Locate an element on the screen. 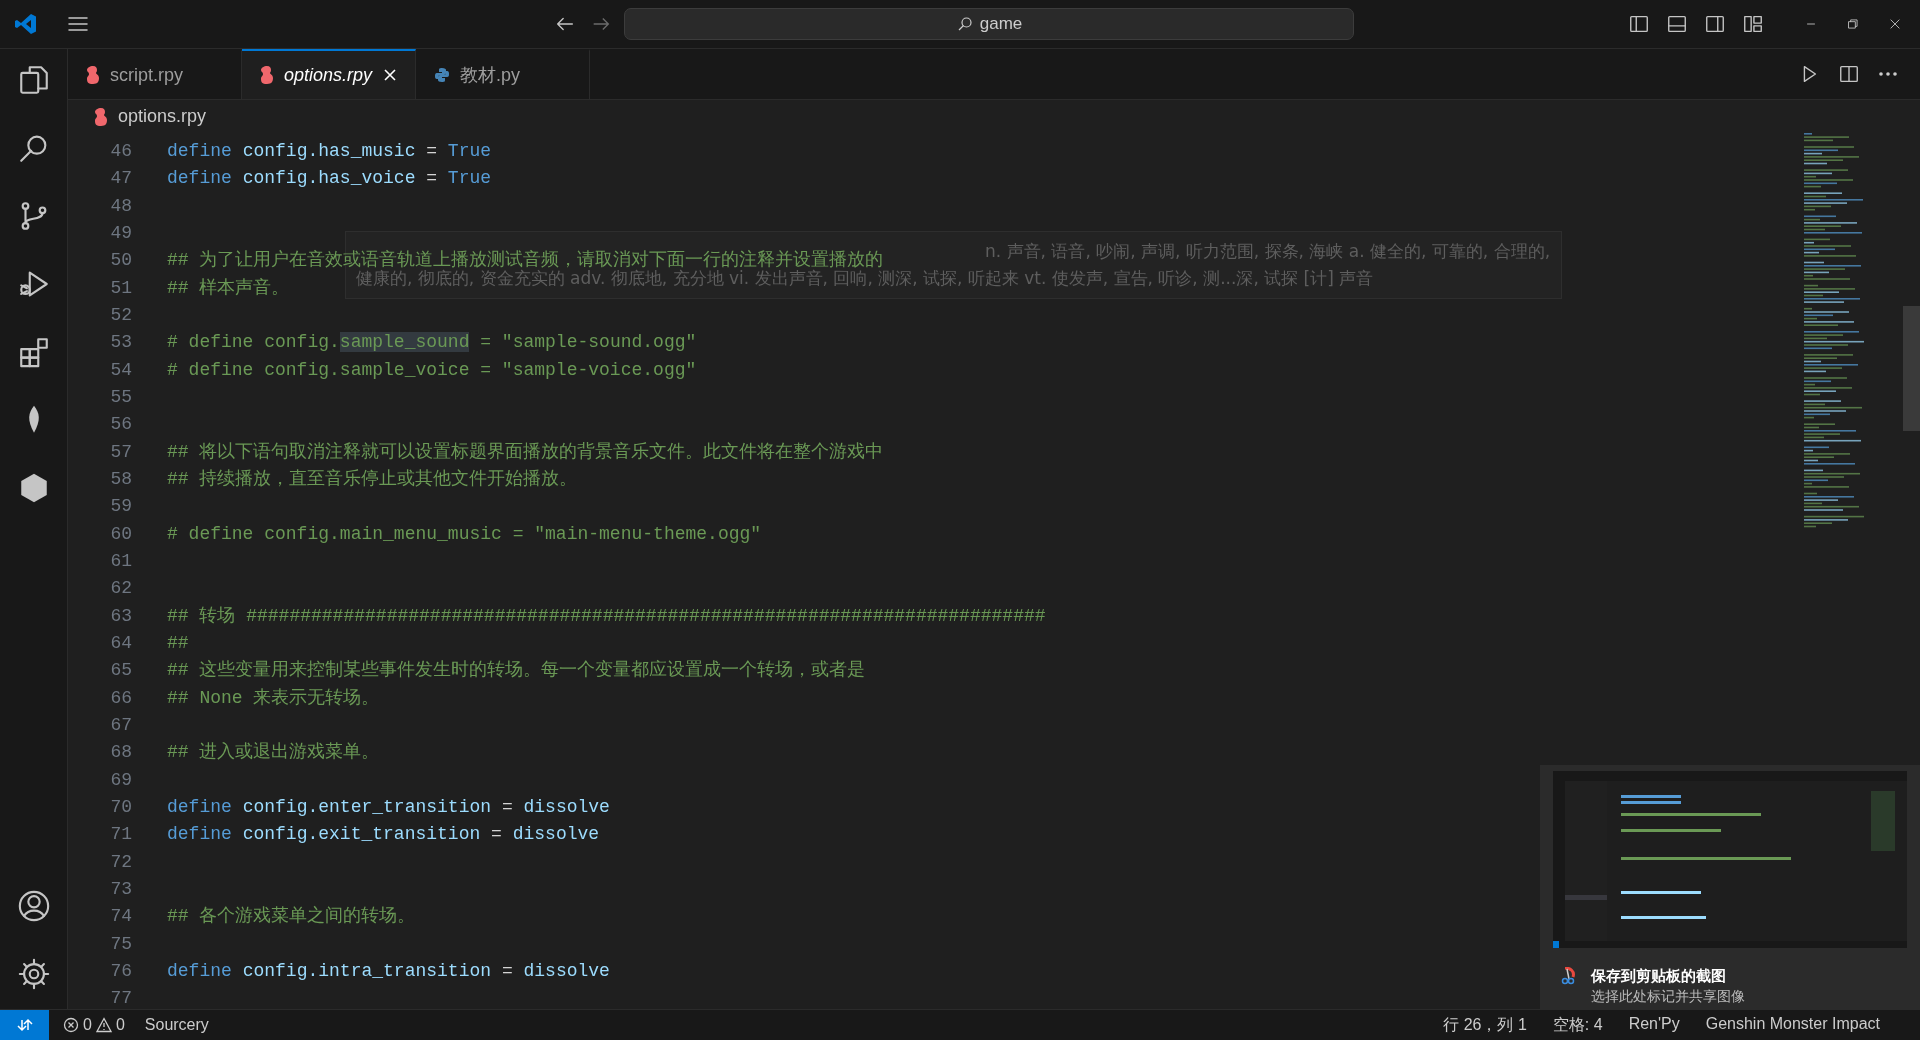 The height and width of the screenshot is (1040, 1920). line-number: 68 is located at coordinates (120, 753).